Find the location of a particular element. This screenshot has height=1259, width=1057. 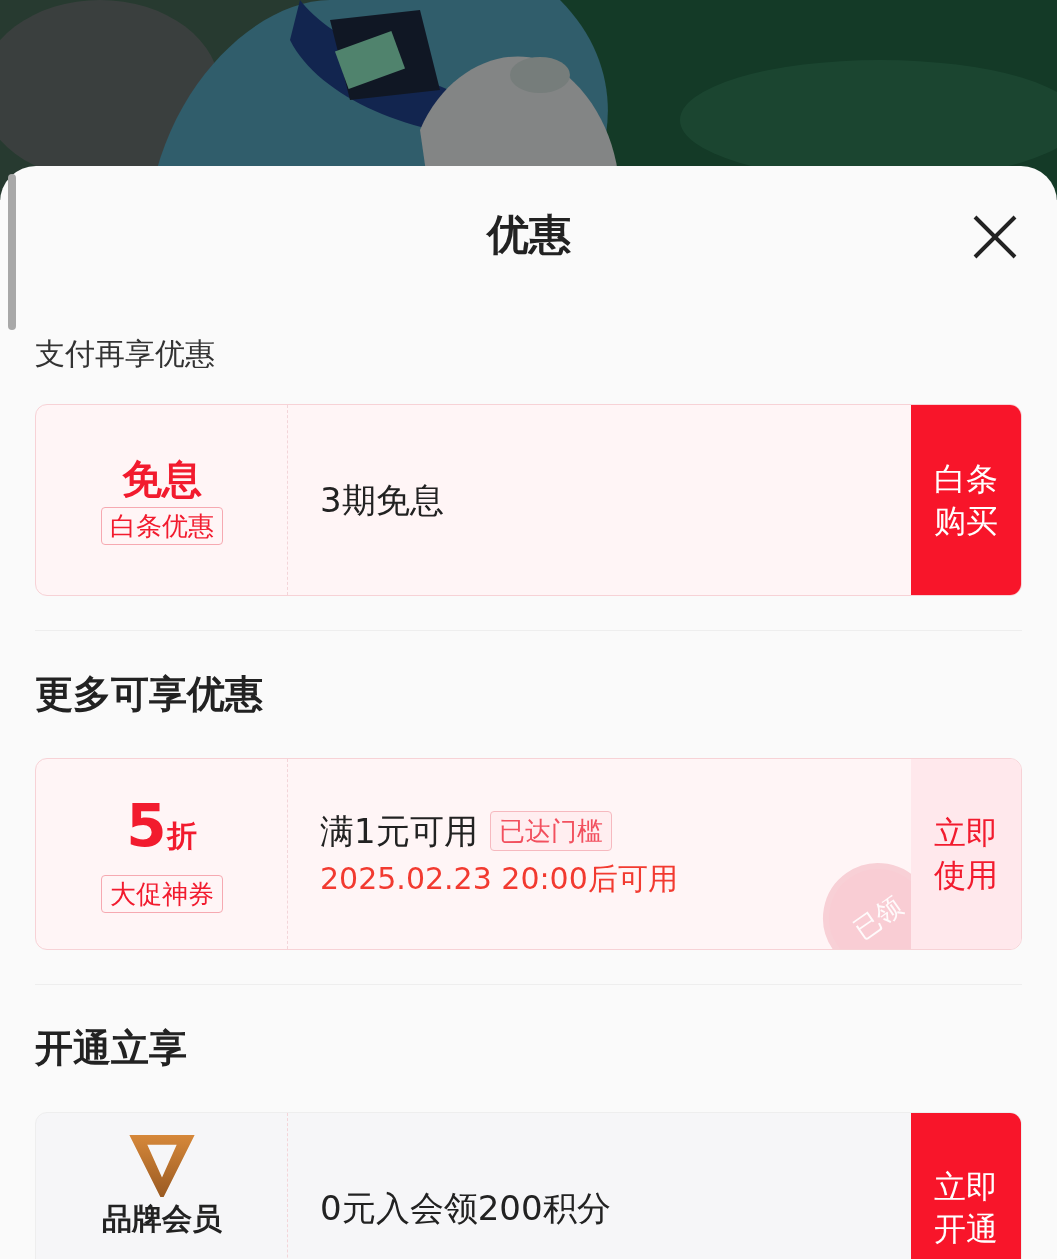

section-heading: 开通立享 is located at coordinates (111, 1048).